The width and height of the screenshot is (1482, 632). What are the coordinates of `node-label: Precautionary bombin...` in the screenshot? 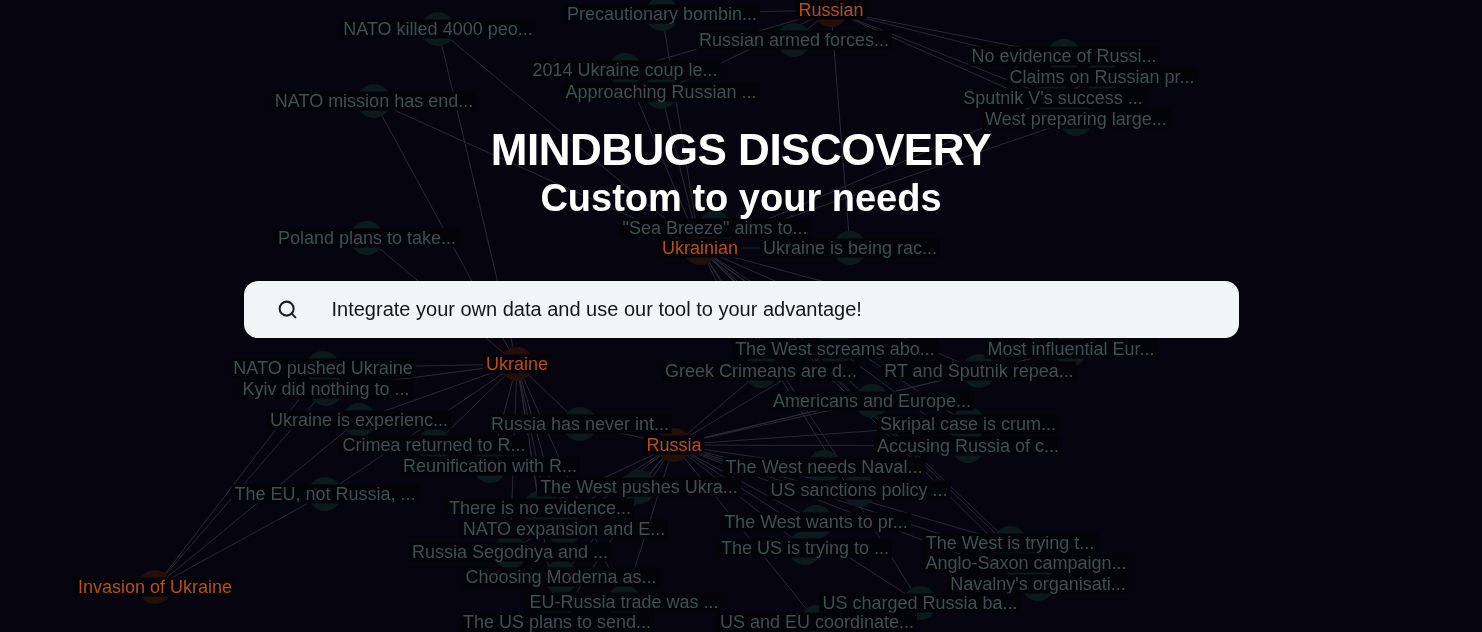 It's located at (662, 14).